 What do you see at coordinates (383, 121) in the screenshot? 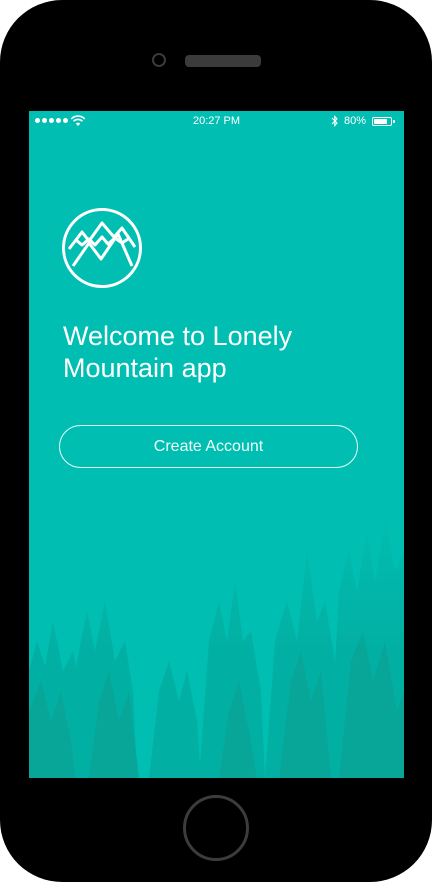
I see `battery-icon` at bounding box center [383, 121].